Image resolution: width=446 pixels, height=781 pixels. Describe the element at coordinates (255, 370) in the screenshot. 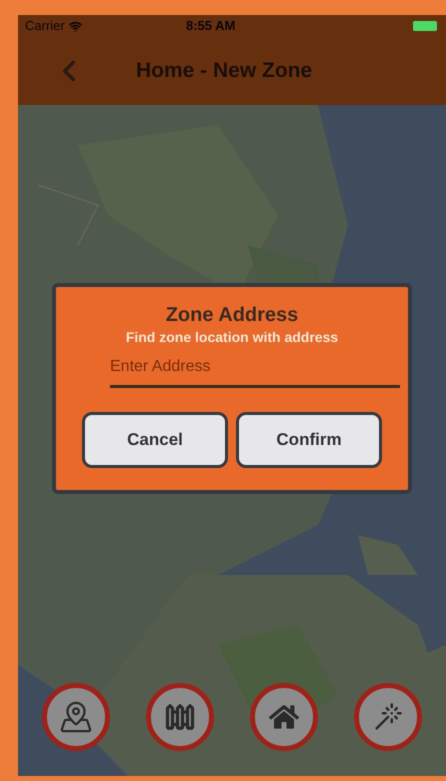

I see `address-field: Enter Address` at that location.